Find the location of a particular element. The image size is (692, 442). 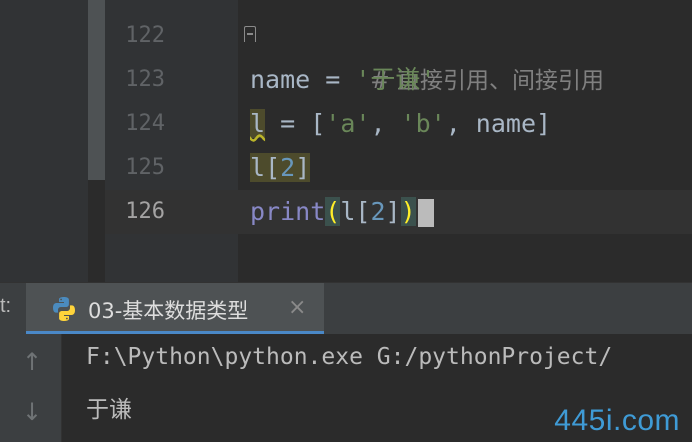

code-line-123: name = '于谦' is located at coordinates (342, 80).